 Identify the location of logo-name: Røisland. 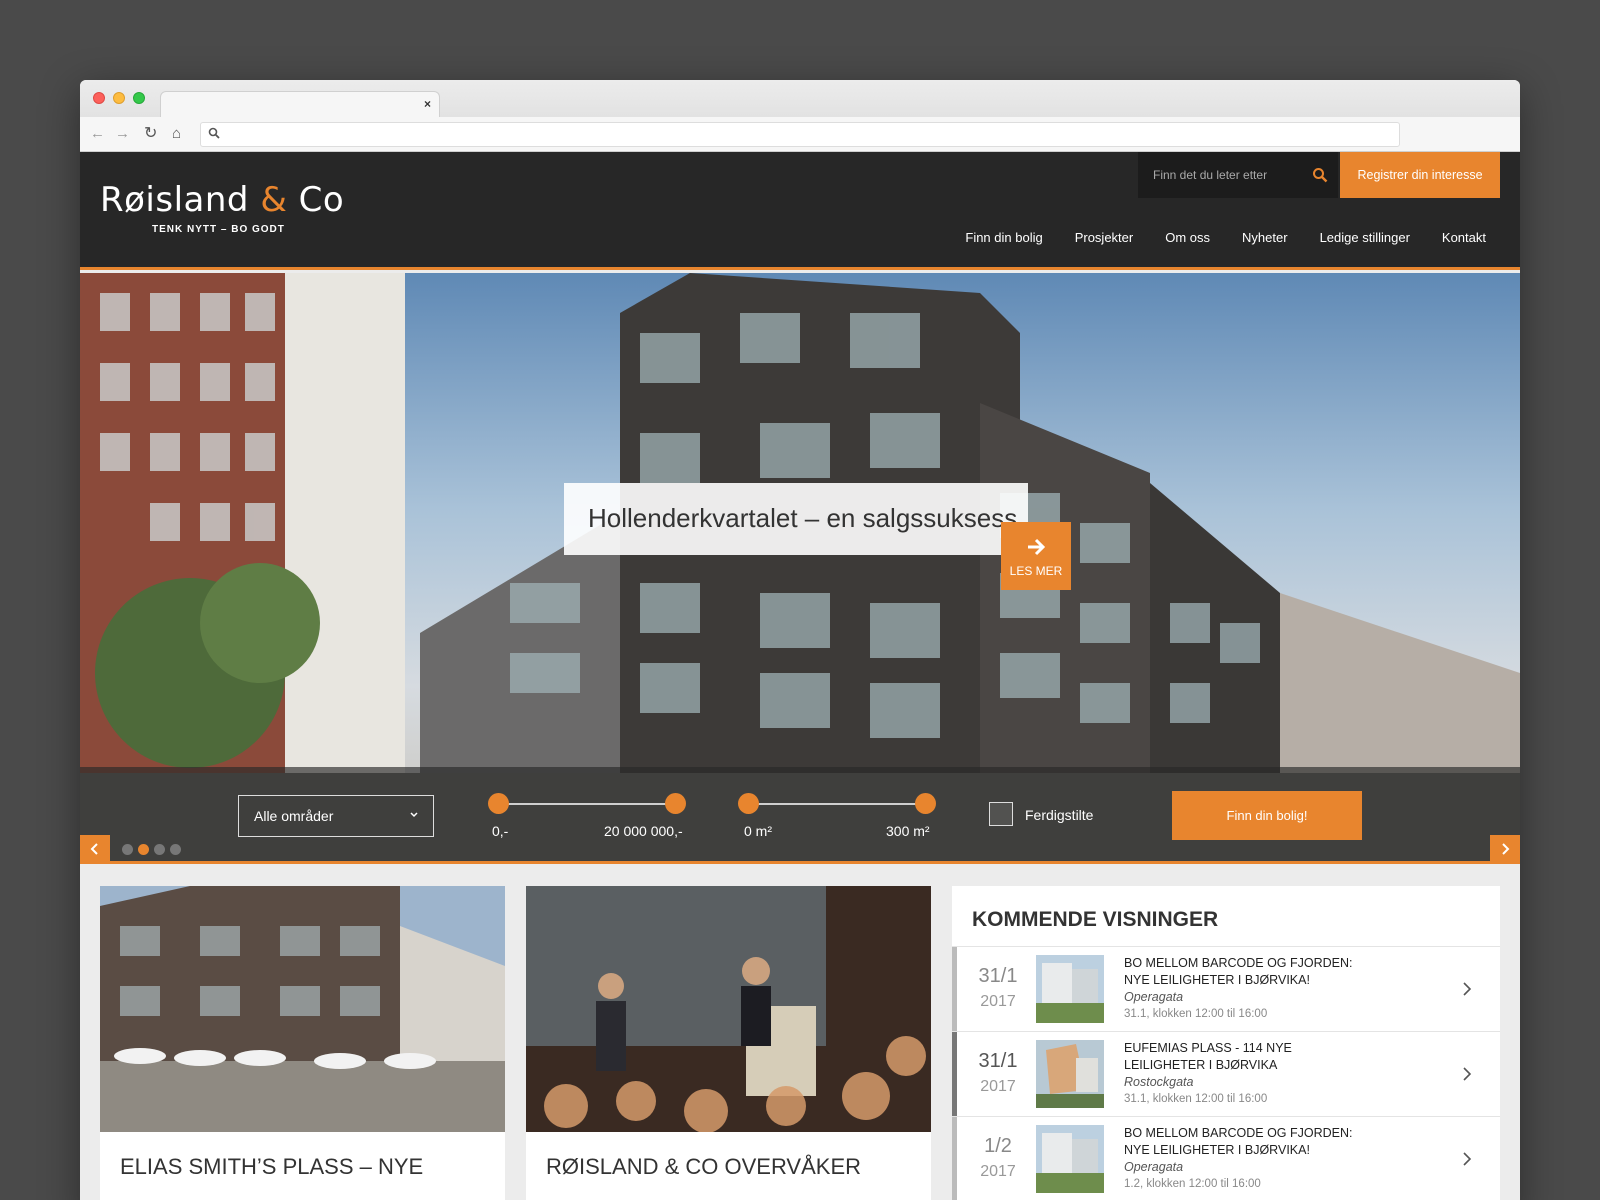
(180, 200).